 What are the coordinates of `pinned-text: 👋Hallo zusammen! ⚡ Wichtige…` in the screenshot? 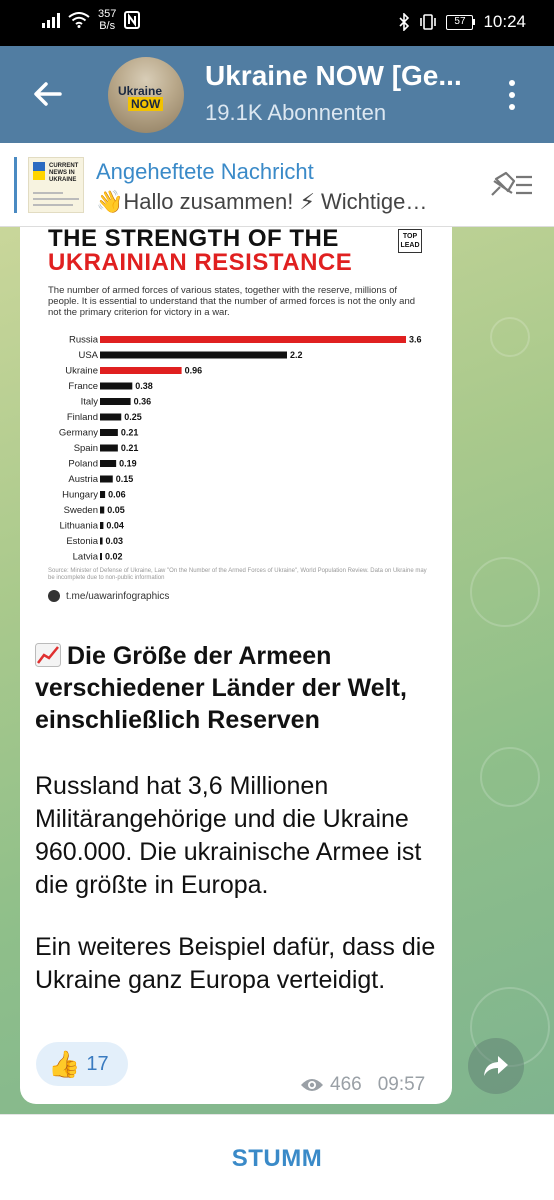 It's located at (262, 201).